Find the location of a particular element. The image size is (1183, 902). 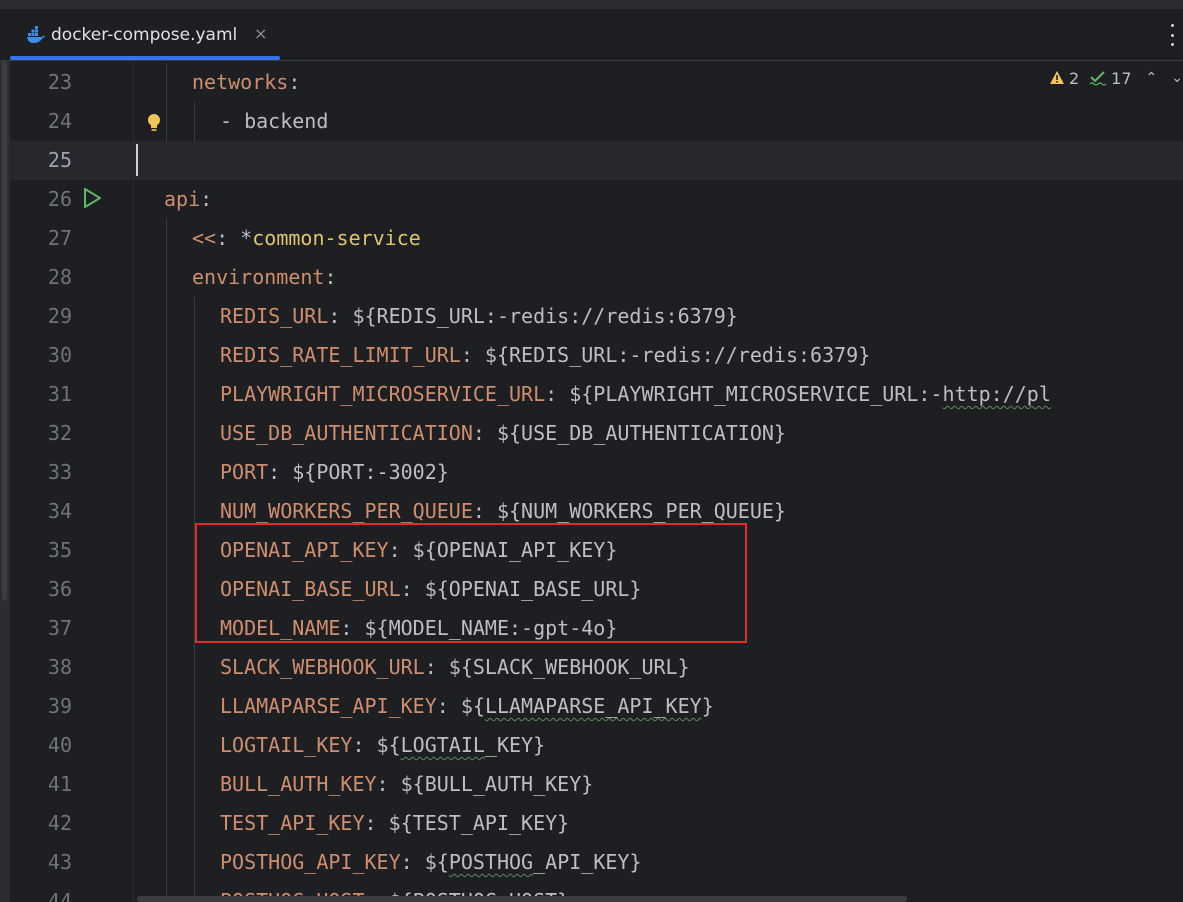

yaml-alias: common-service is located at coordinates (336, 238).